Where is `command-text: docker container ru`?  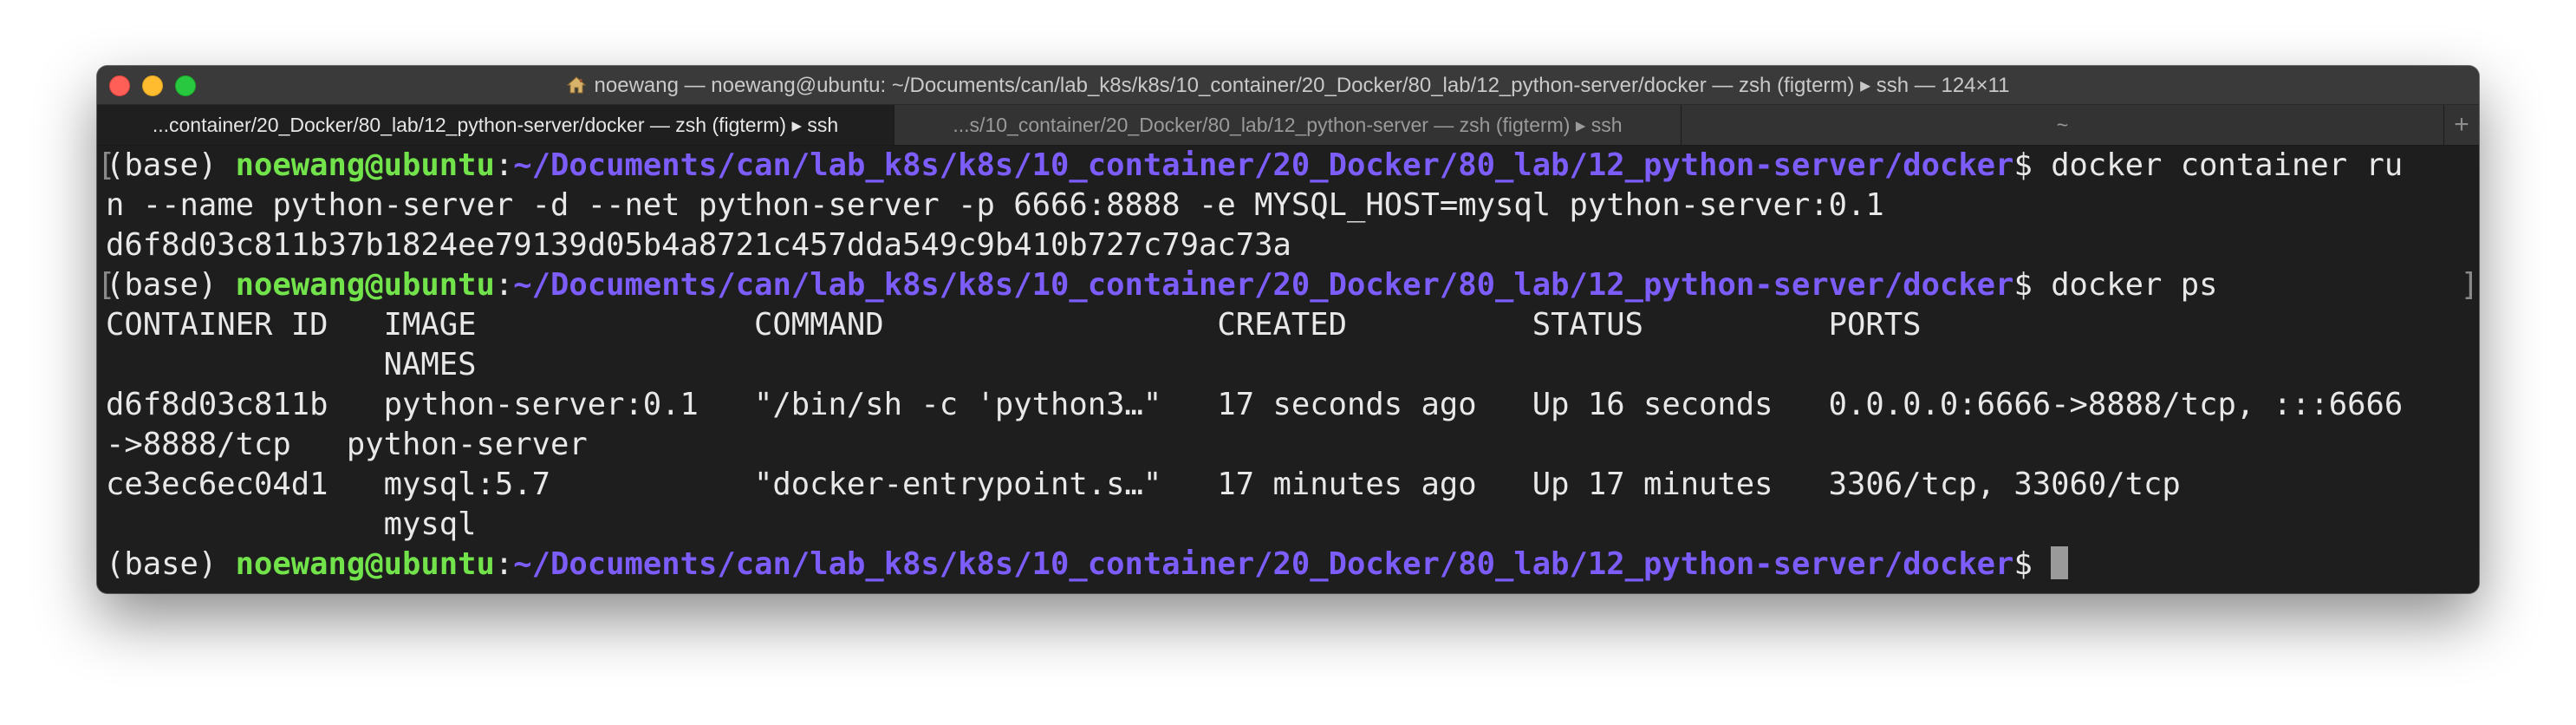
command-text: docker container ru is located at coordinates (2227, 165).